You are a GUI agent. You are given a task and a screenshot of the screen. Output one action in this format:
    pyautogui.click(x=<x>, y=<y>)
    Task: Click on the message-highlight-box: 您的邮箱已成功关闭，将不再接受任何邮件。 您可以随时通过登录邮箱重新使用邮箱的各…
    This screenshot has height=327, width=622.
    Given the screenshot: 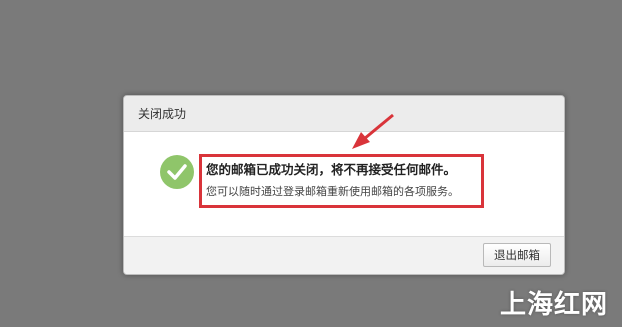 What is the action you would take?
    pyautogui.click(x=341, y=181)
    